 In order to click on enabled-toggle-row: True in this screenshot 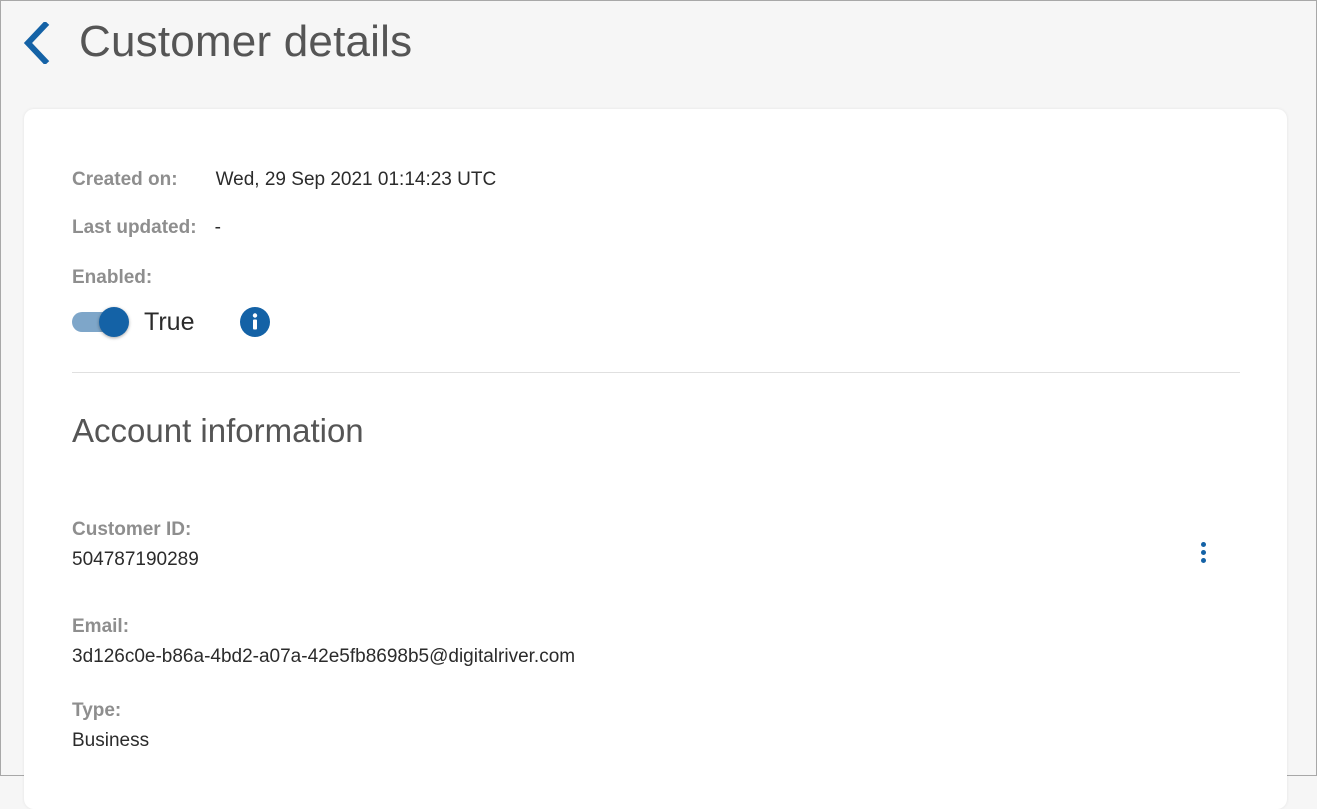, I will do `click(171, 322)`.